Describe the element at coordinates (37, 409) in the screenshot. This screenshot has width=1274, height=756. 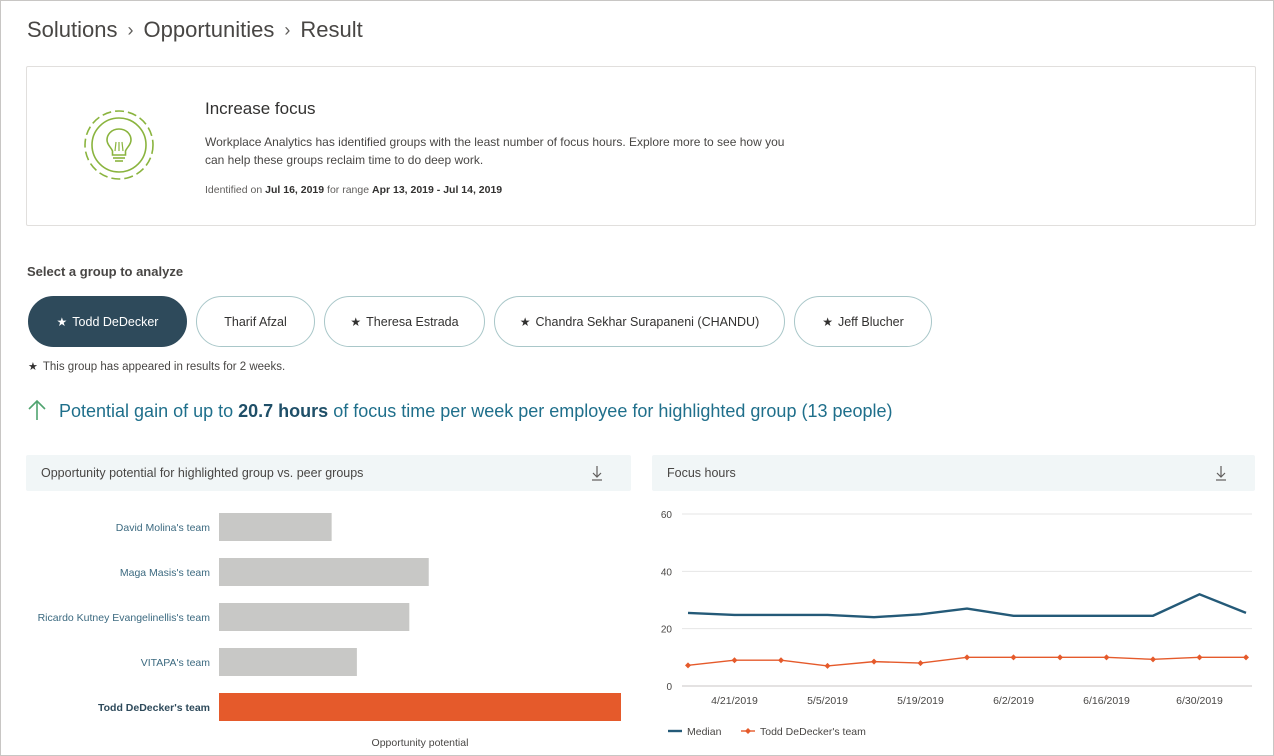
I see `arrow-up-icon` at that location.